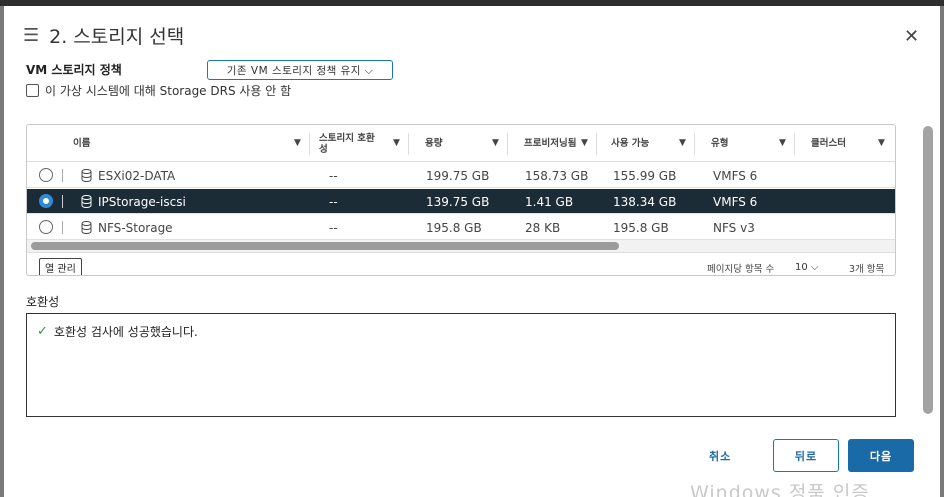  I want to click on back-button: 뒤로, so click(806, 455).